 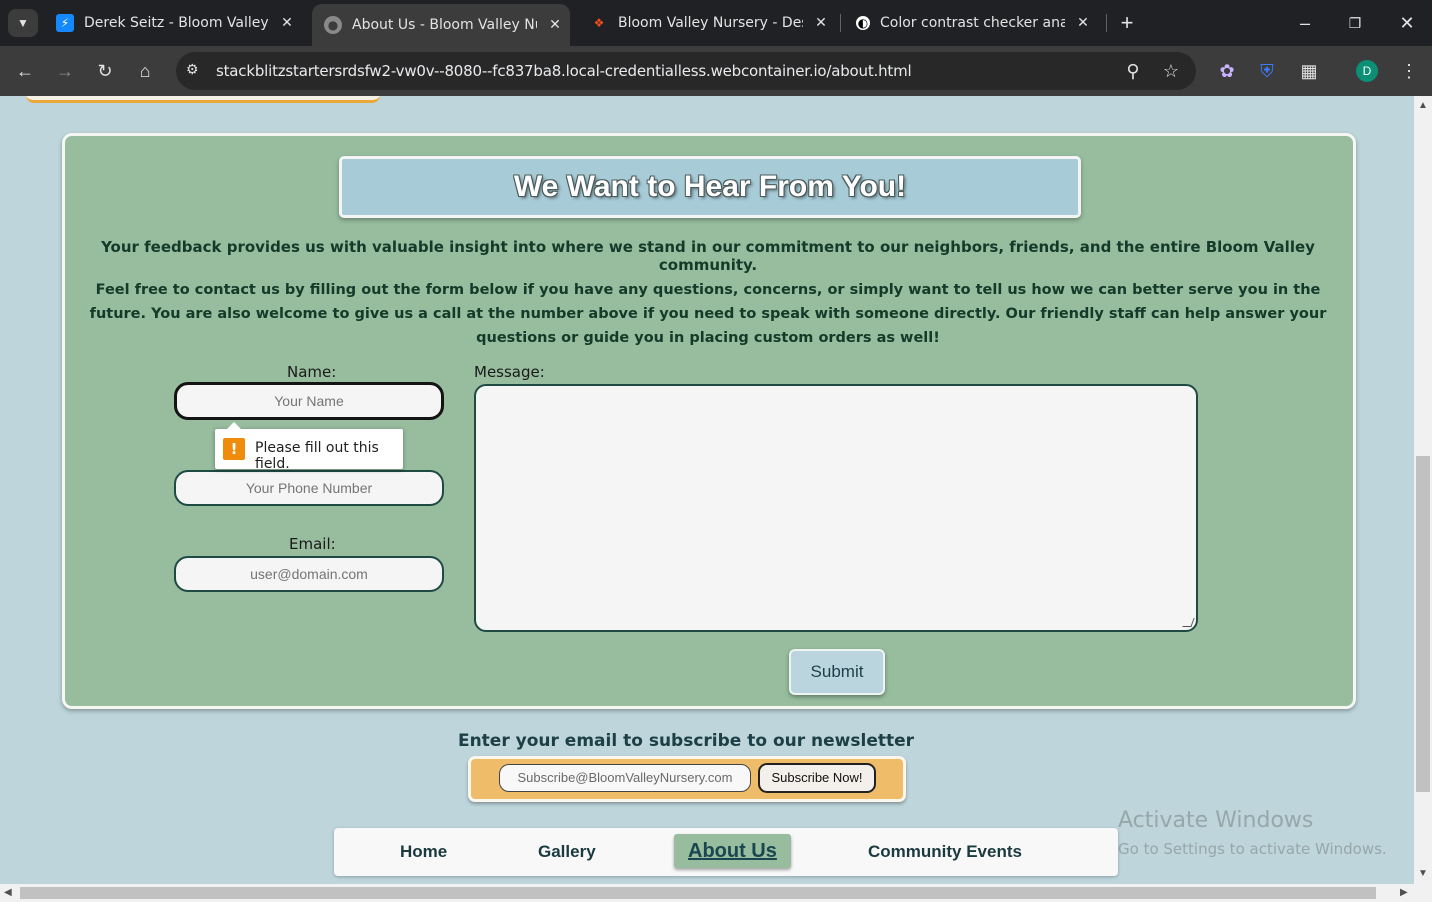 What do you see at coordinates (972, 23) in the screenshot?
I see `tab-title: Color contrast checker analyzer` at bounding box center [972, 23].